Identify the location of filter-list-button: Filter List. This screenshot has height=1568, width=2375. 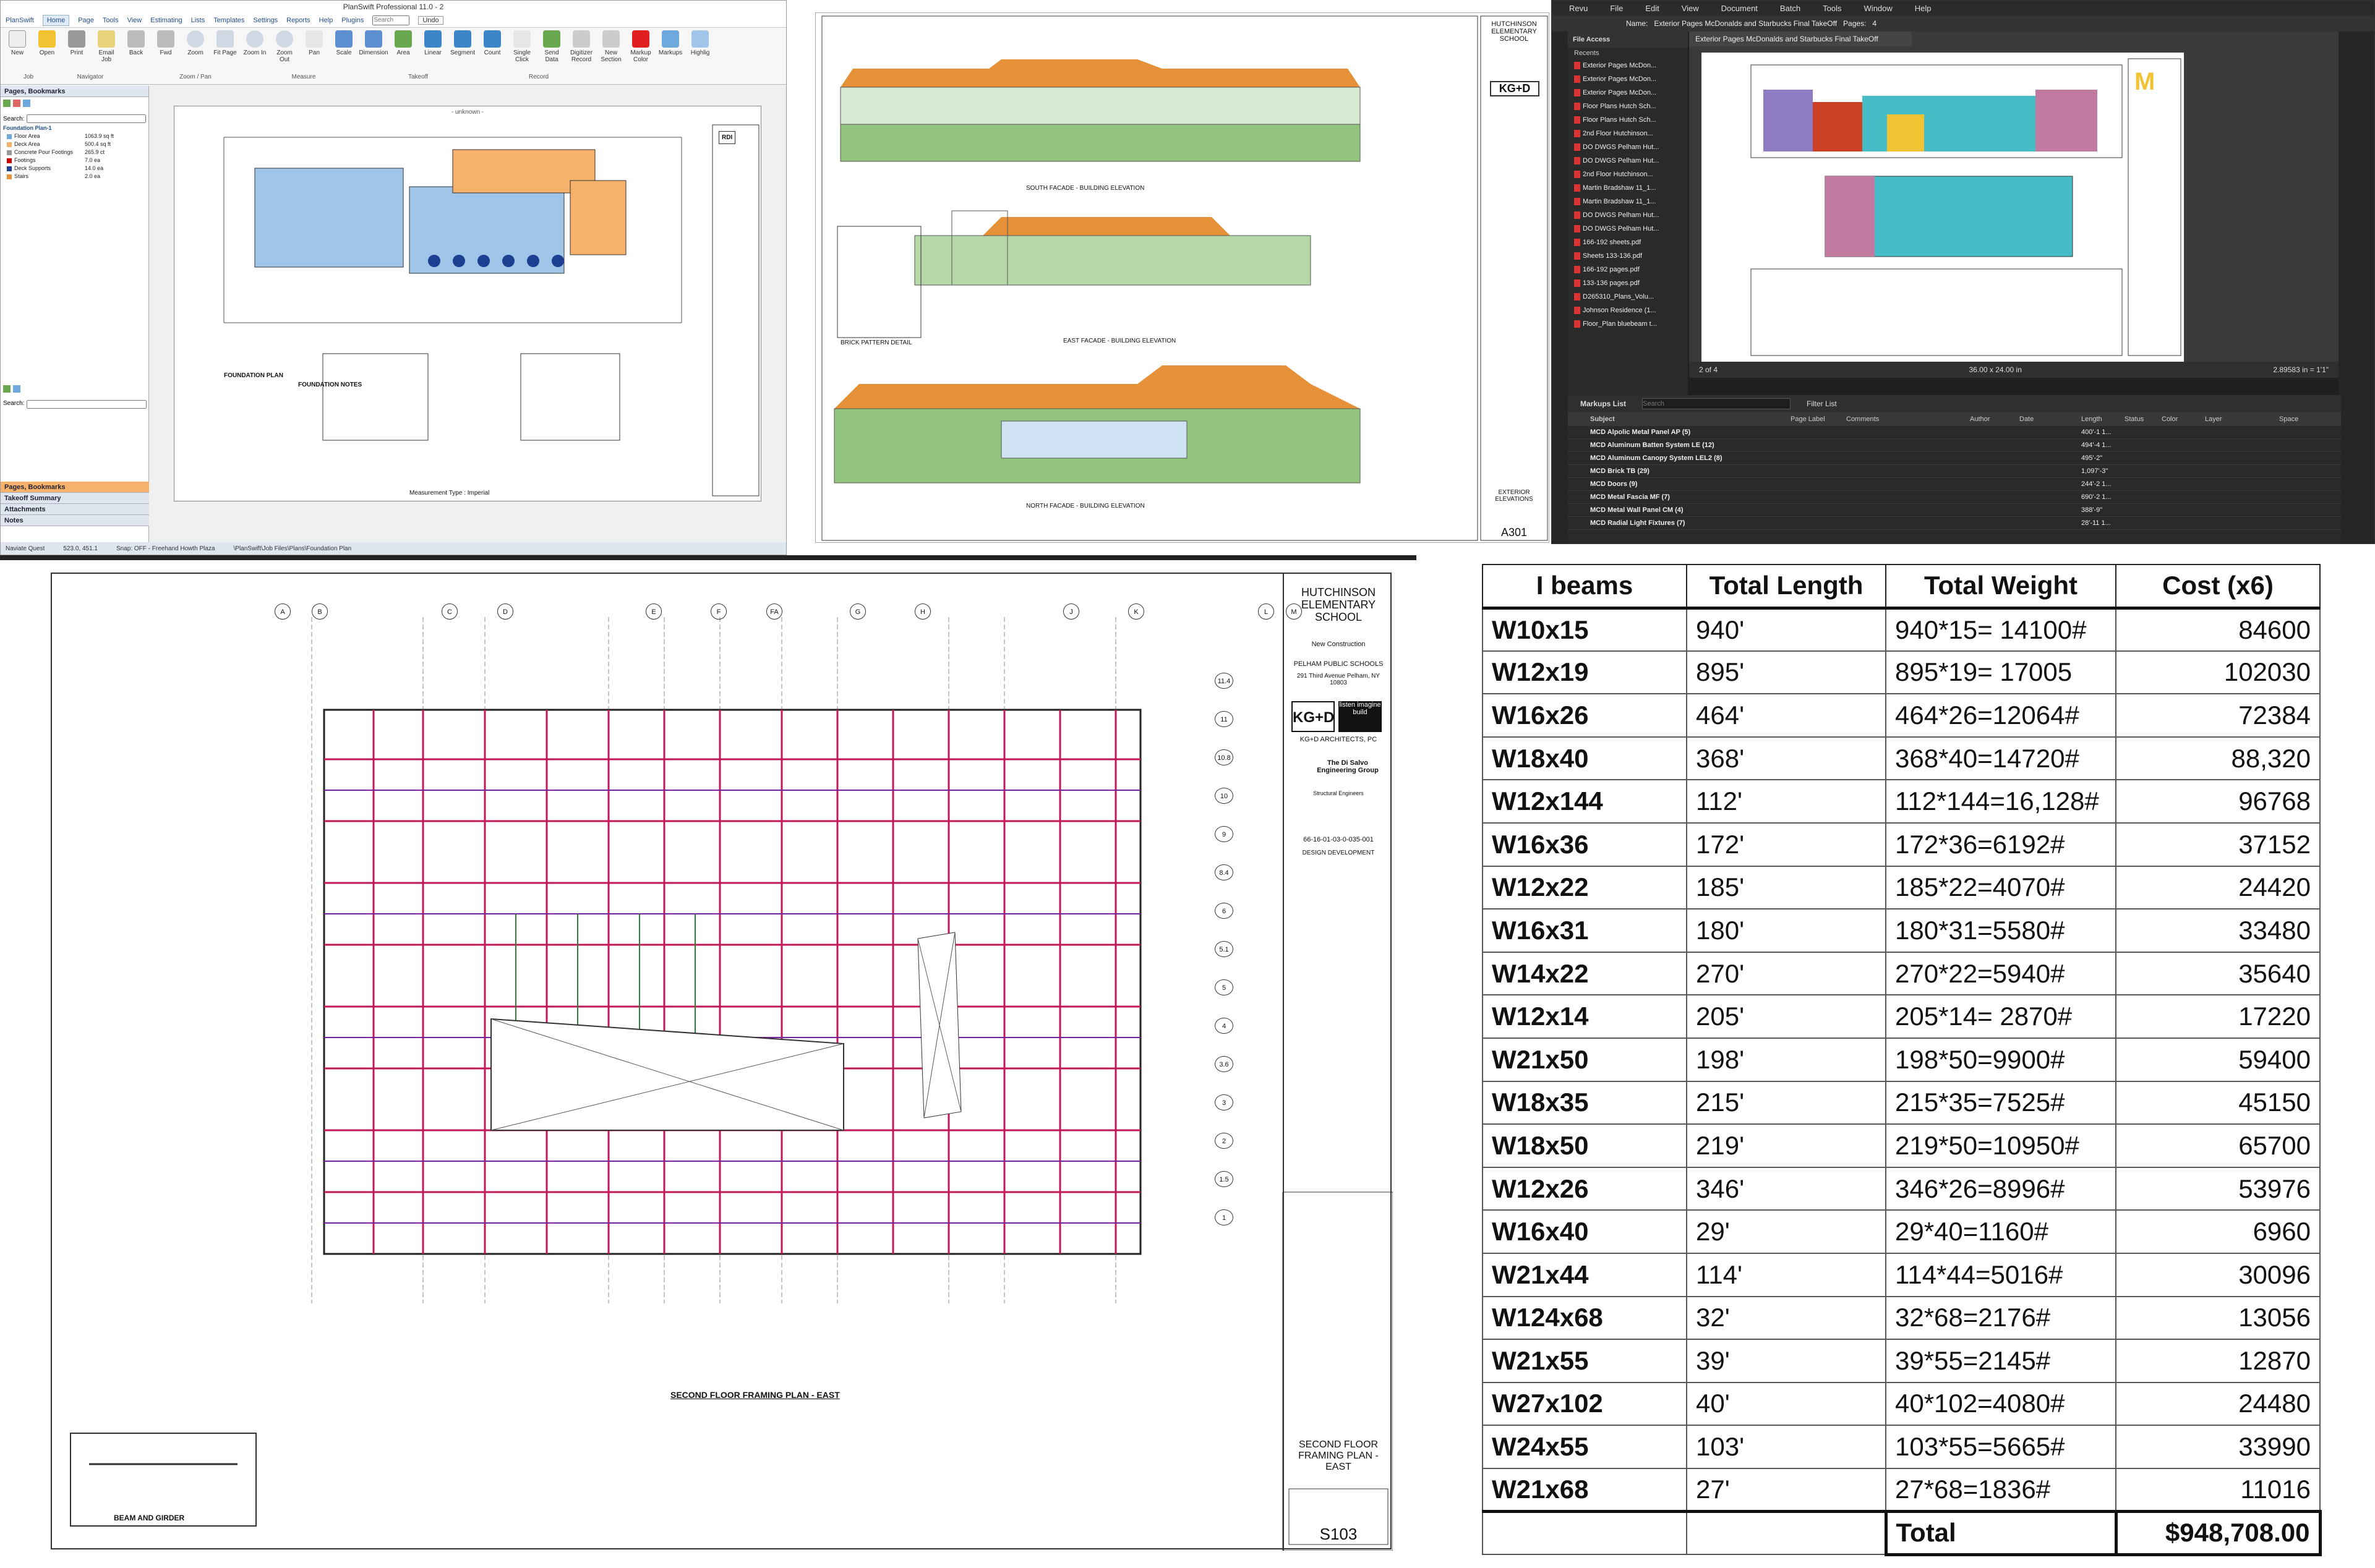
(1822, 403).